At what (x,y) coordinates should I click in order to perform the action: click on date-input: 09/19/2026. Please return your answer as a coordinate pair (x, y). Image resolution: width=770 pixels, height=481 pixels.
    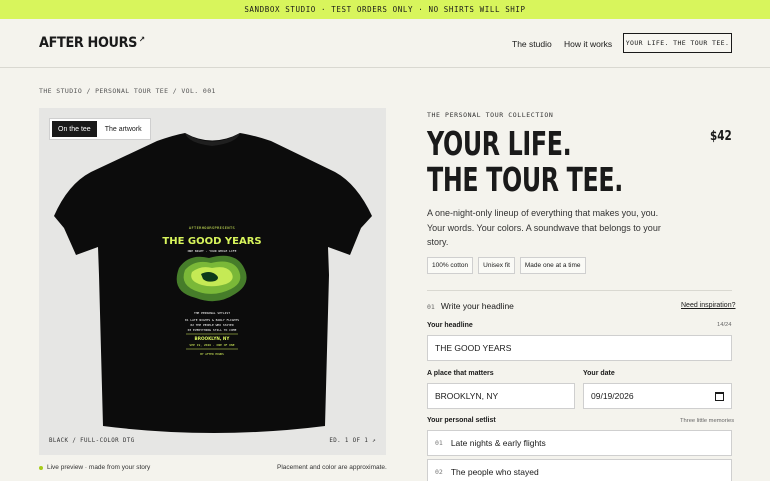
    Looking at the image, I should click on (657, 396).